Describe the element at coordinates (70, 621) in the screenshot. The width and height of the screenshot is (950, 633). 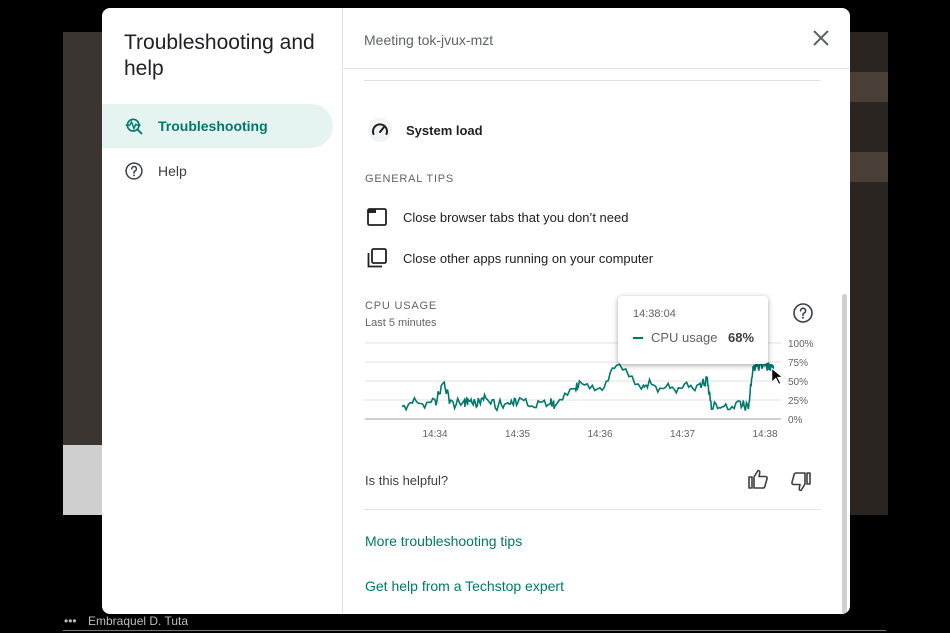
I see `more-dots-icon: •••` at that location.